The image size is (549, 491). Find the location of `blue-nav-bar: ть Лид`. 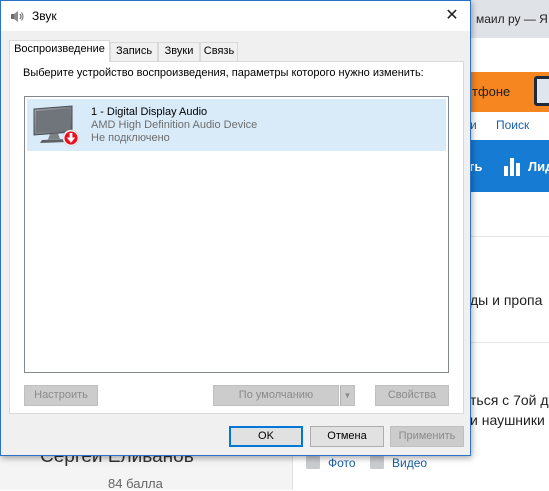

blue-nav-bar: ть Лид is located at coordinates (508, 166).